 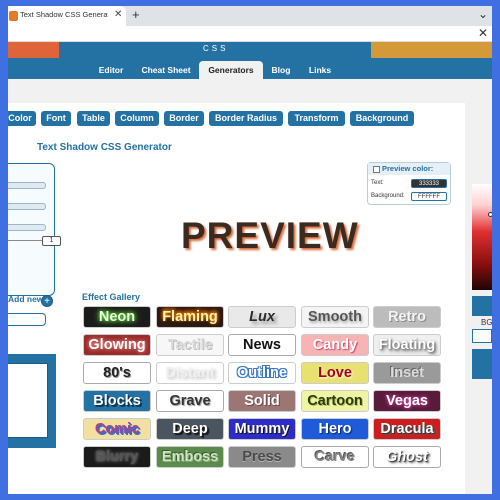 What do you see at coordinates (270, 235) in the screenshot?
I see `preview-text: PREVIEW` at bounding box center [270, 235].